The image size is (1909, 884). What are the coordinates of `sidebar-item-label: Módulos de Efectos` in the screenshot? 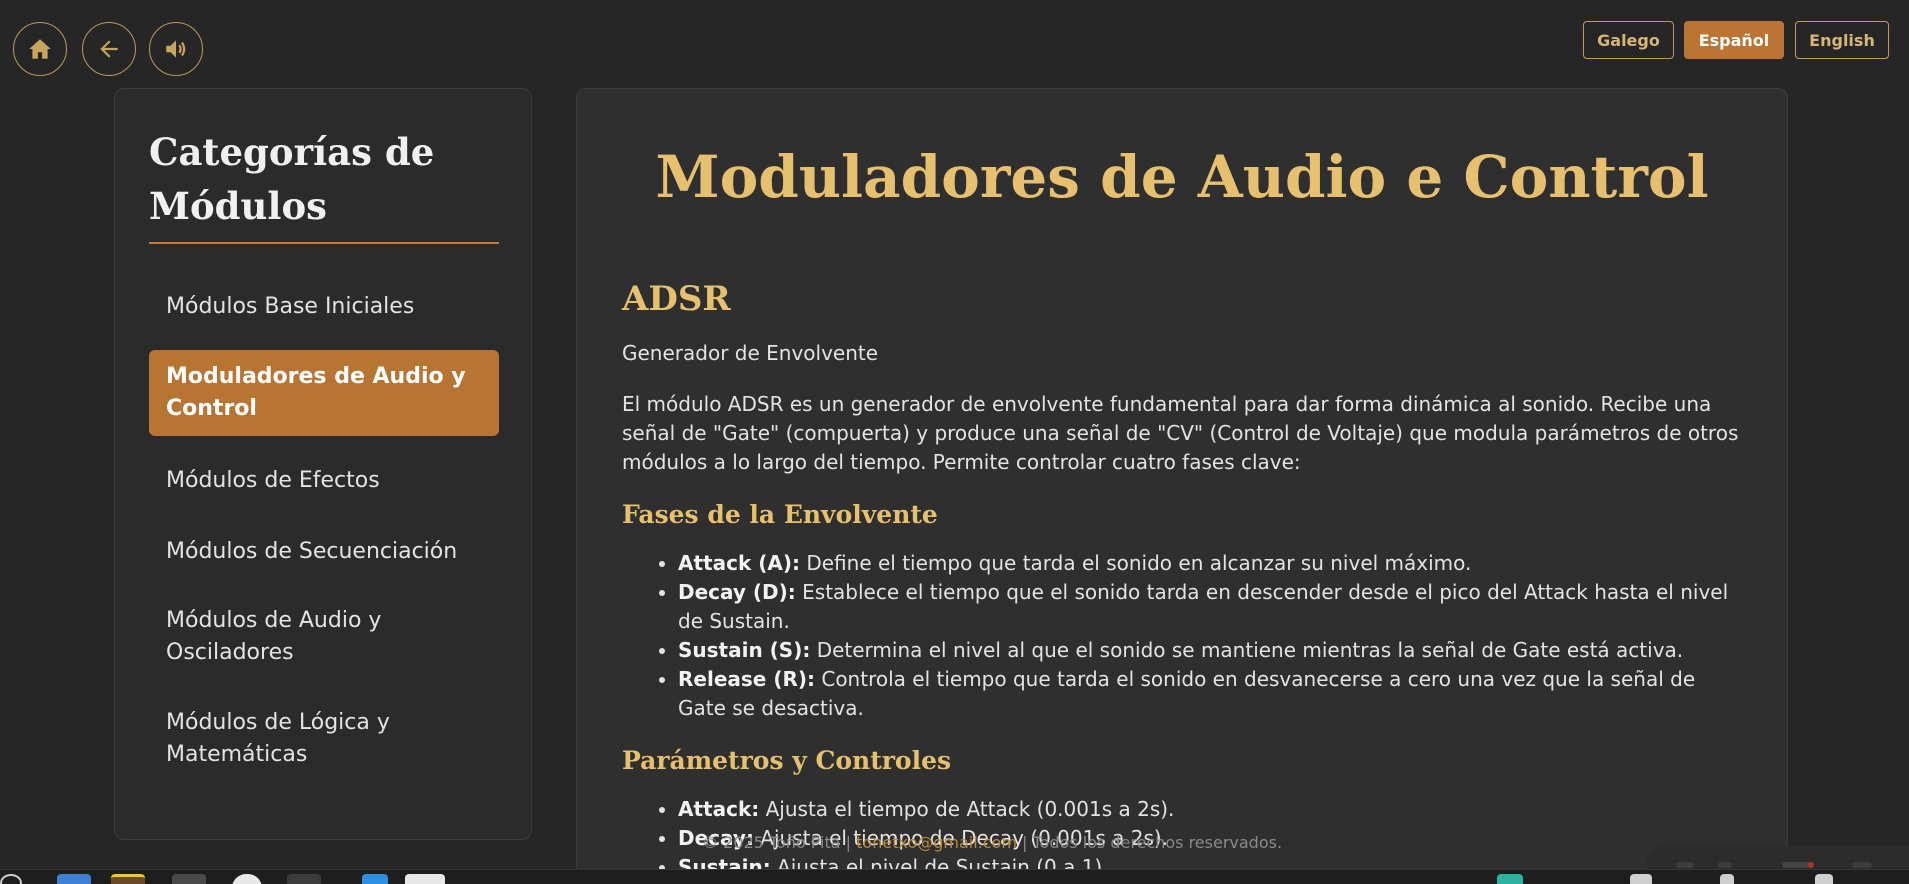 It's located at (273, 480).